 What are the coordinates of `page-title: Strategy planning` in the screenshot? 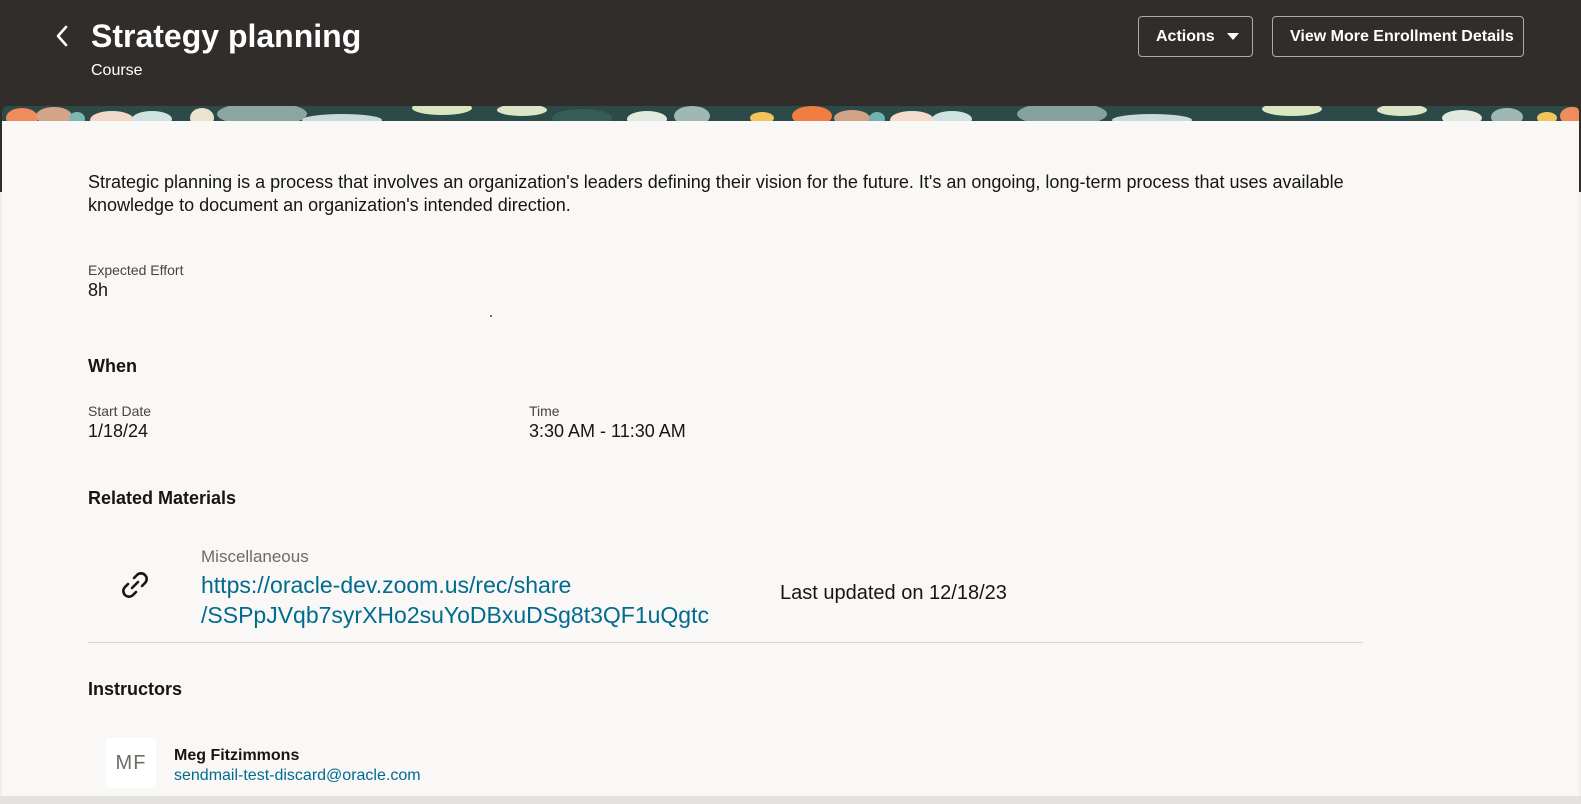 It's located at (226, 36).